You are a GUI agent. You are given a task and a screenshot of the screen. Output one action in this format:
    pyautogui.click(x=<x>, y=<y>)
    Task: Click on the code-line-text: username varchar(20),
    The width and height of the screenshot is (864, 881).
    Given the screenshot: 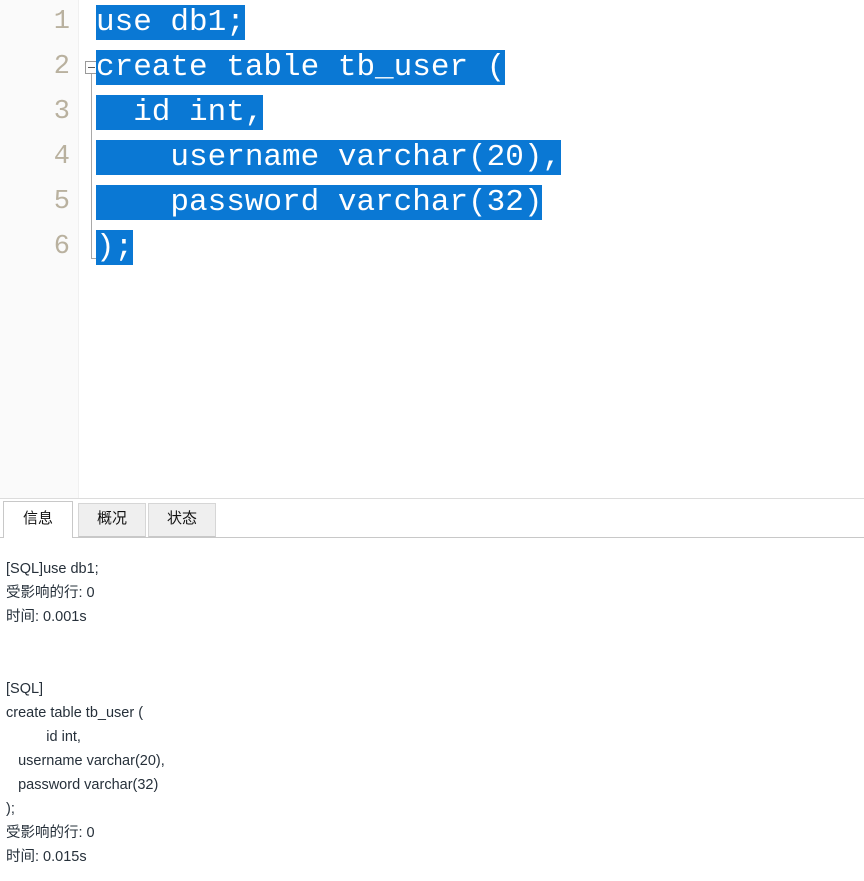 What is the action you would take?
    pyautogui.click(x=329, y=157)
    